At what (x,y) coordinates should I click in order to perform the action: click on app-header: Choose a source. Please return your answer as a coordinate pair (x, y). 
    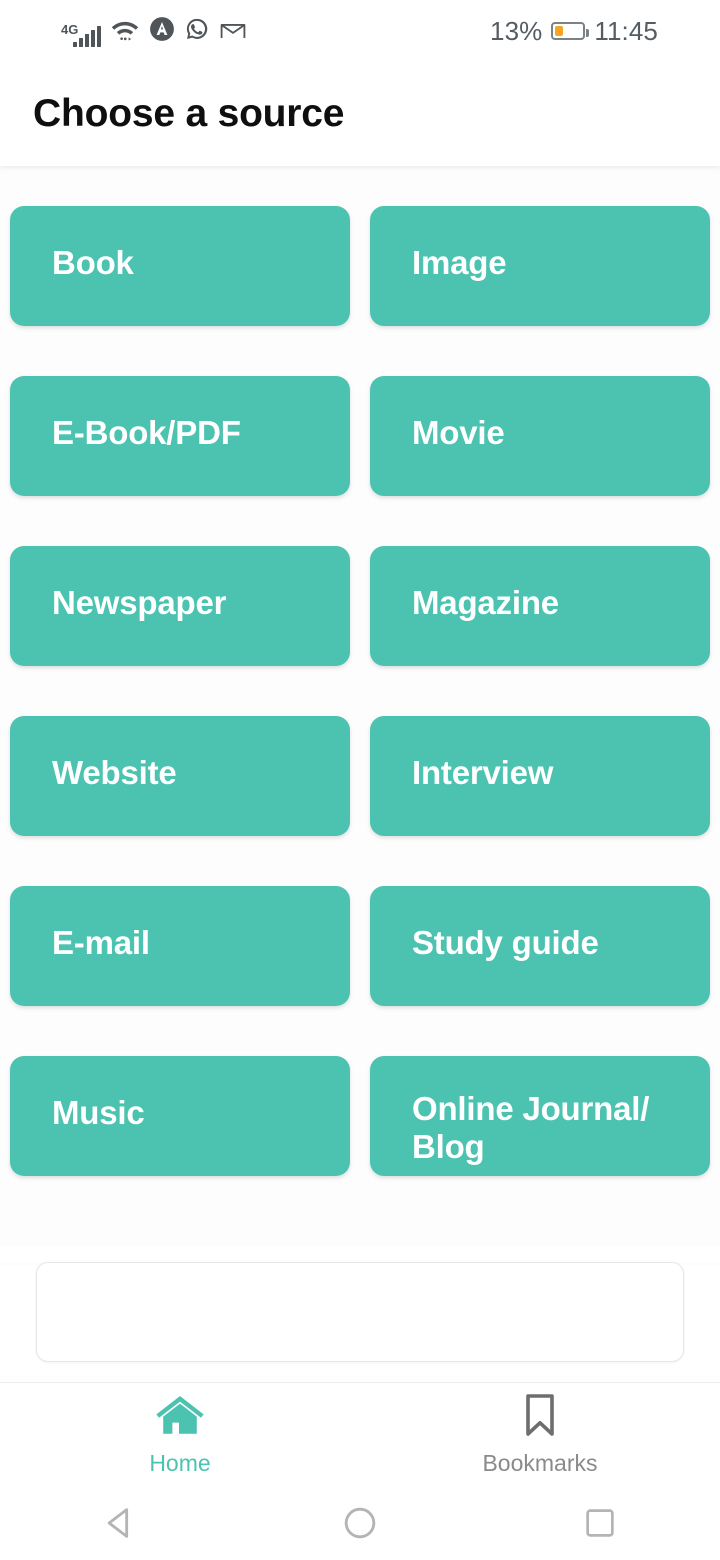
    Looking at the image, I should click on (360, 114).